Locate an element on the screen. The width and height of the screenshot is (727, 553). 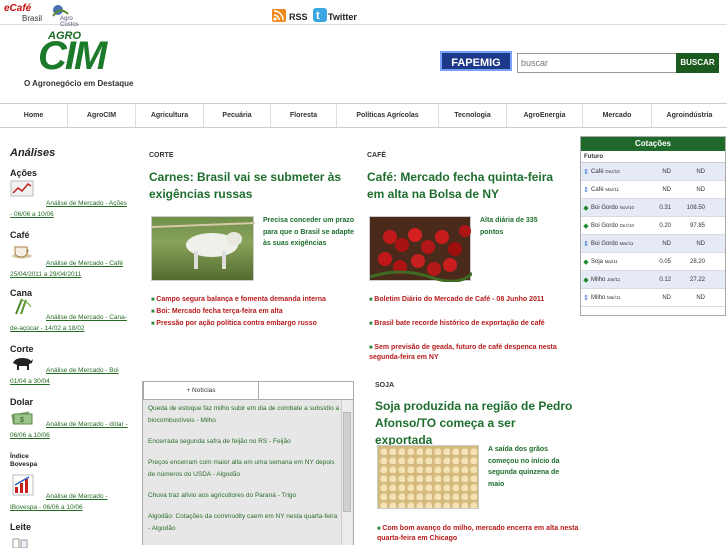
scrollbar-thumb is located at coordinates (347, 462).